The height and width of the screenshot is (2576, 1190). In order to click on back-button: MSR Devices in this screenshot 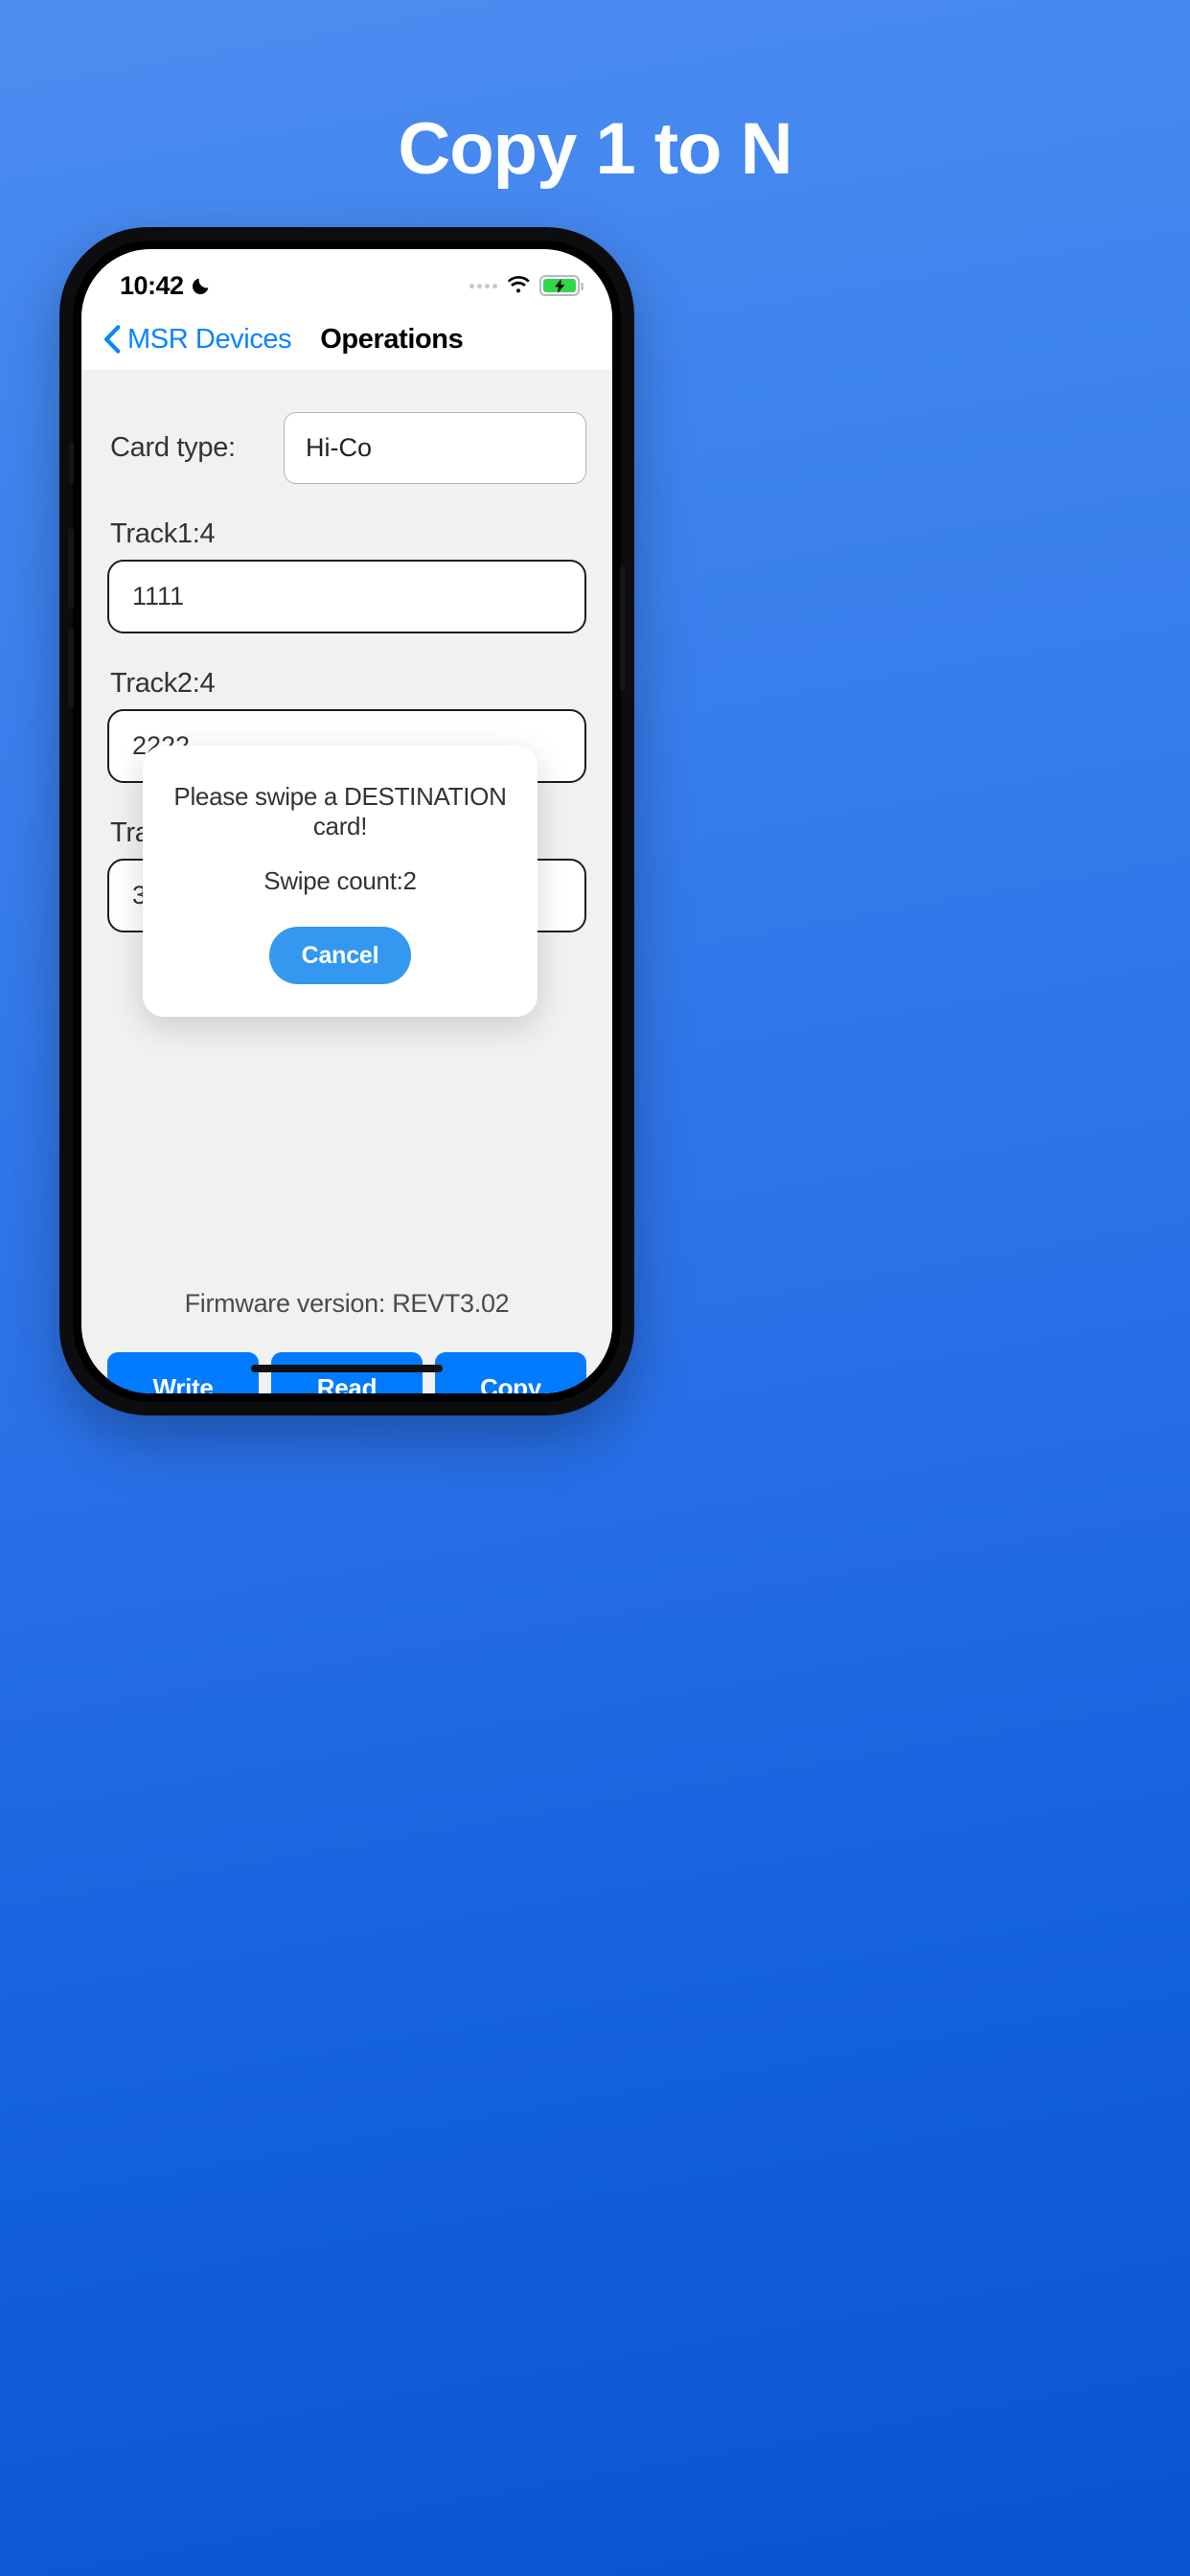, I will do `click(198, 339)`.